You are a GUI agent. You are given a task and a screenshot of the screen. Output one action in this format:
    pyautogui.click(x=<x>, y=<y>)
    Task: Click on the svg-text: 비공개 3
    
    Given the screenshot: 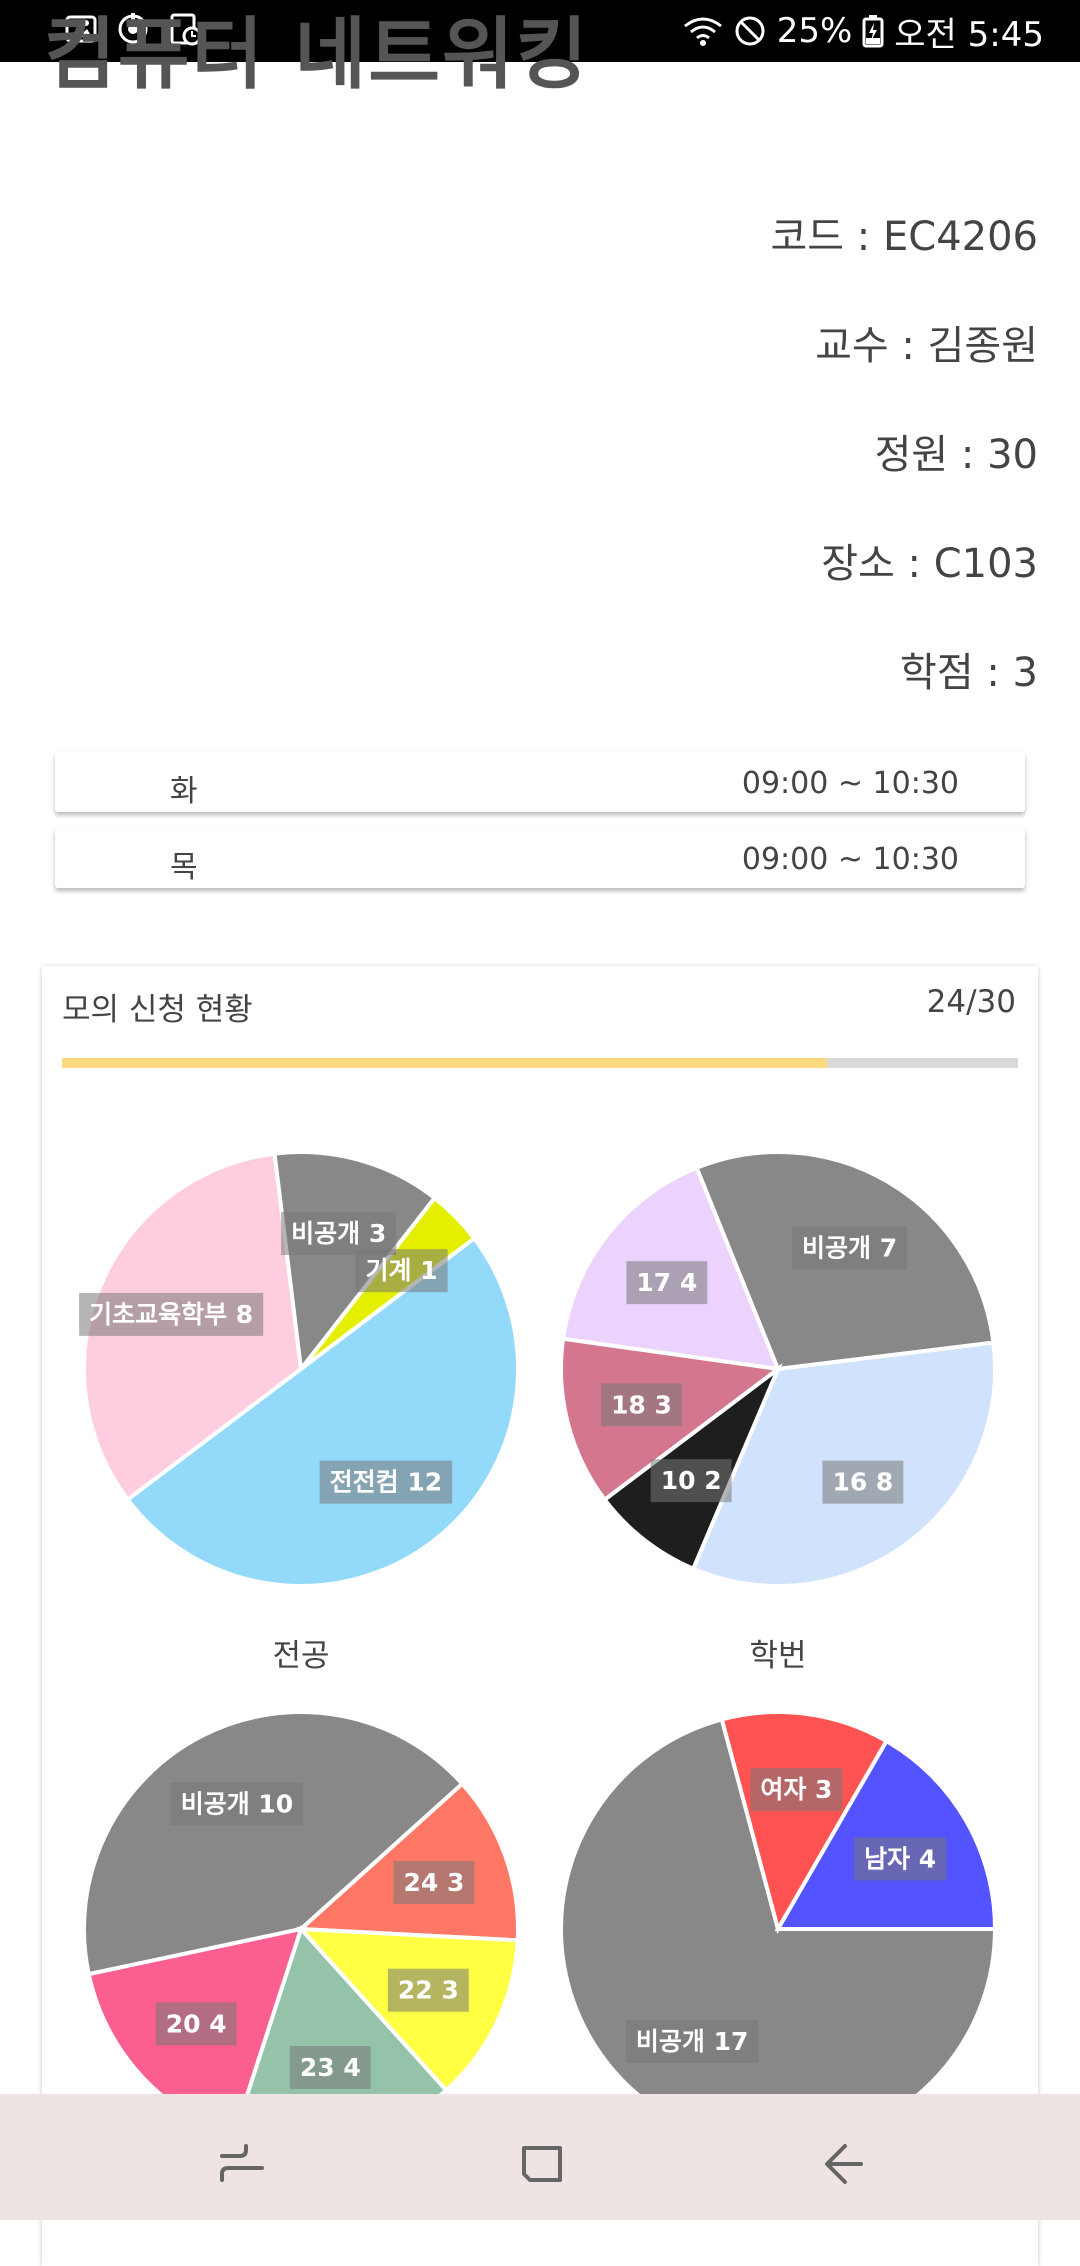 What is the action you would take?
    pyautogui.click(x=338, y=1233)
    